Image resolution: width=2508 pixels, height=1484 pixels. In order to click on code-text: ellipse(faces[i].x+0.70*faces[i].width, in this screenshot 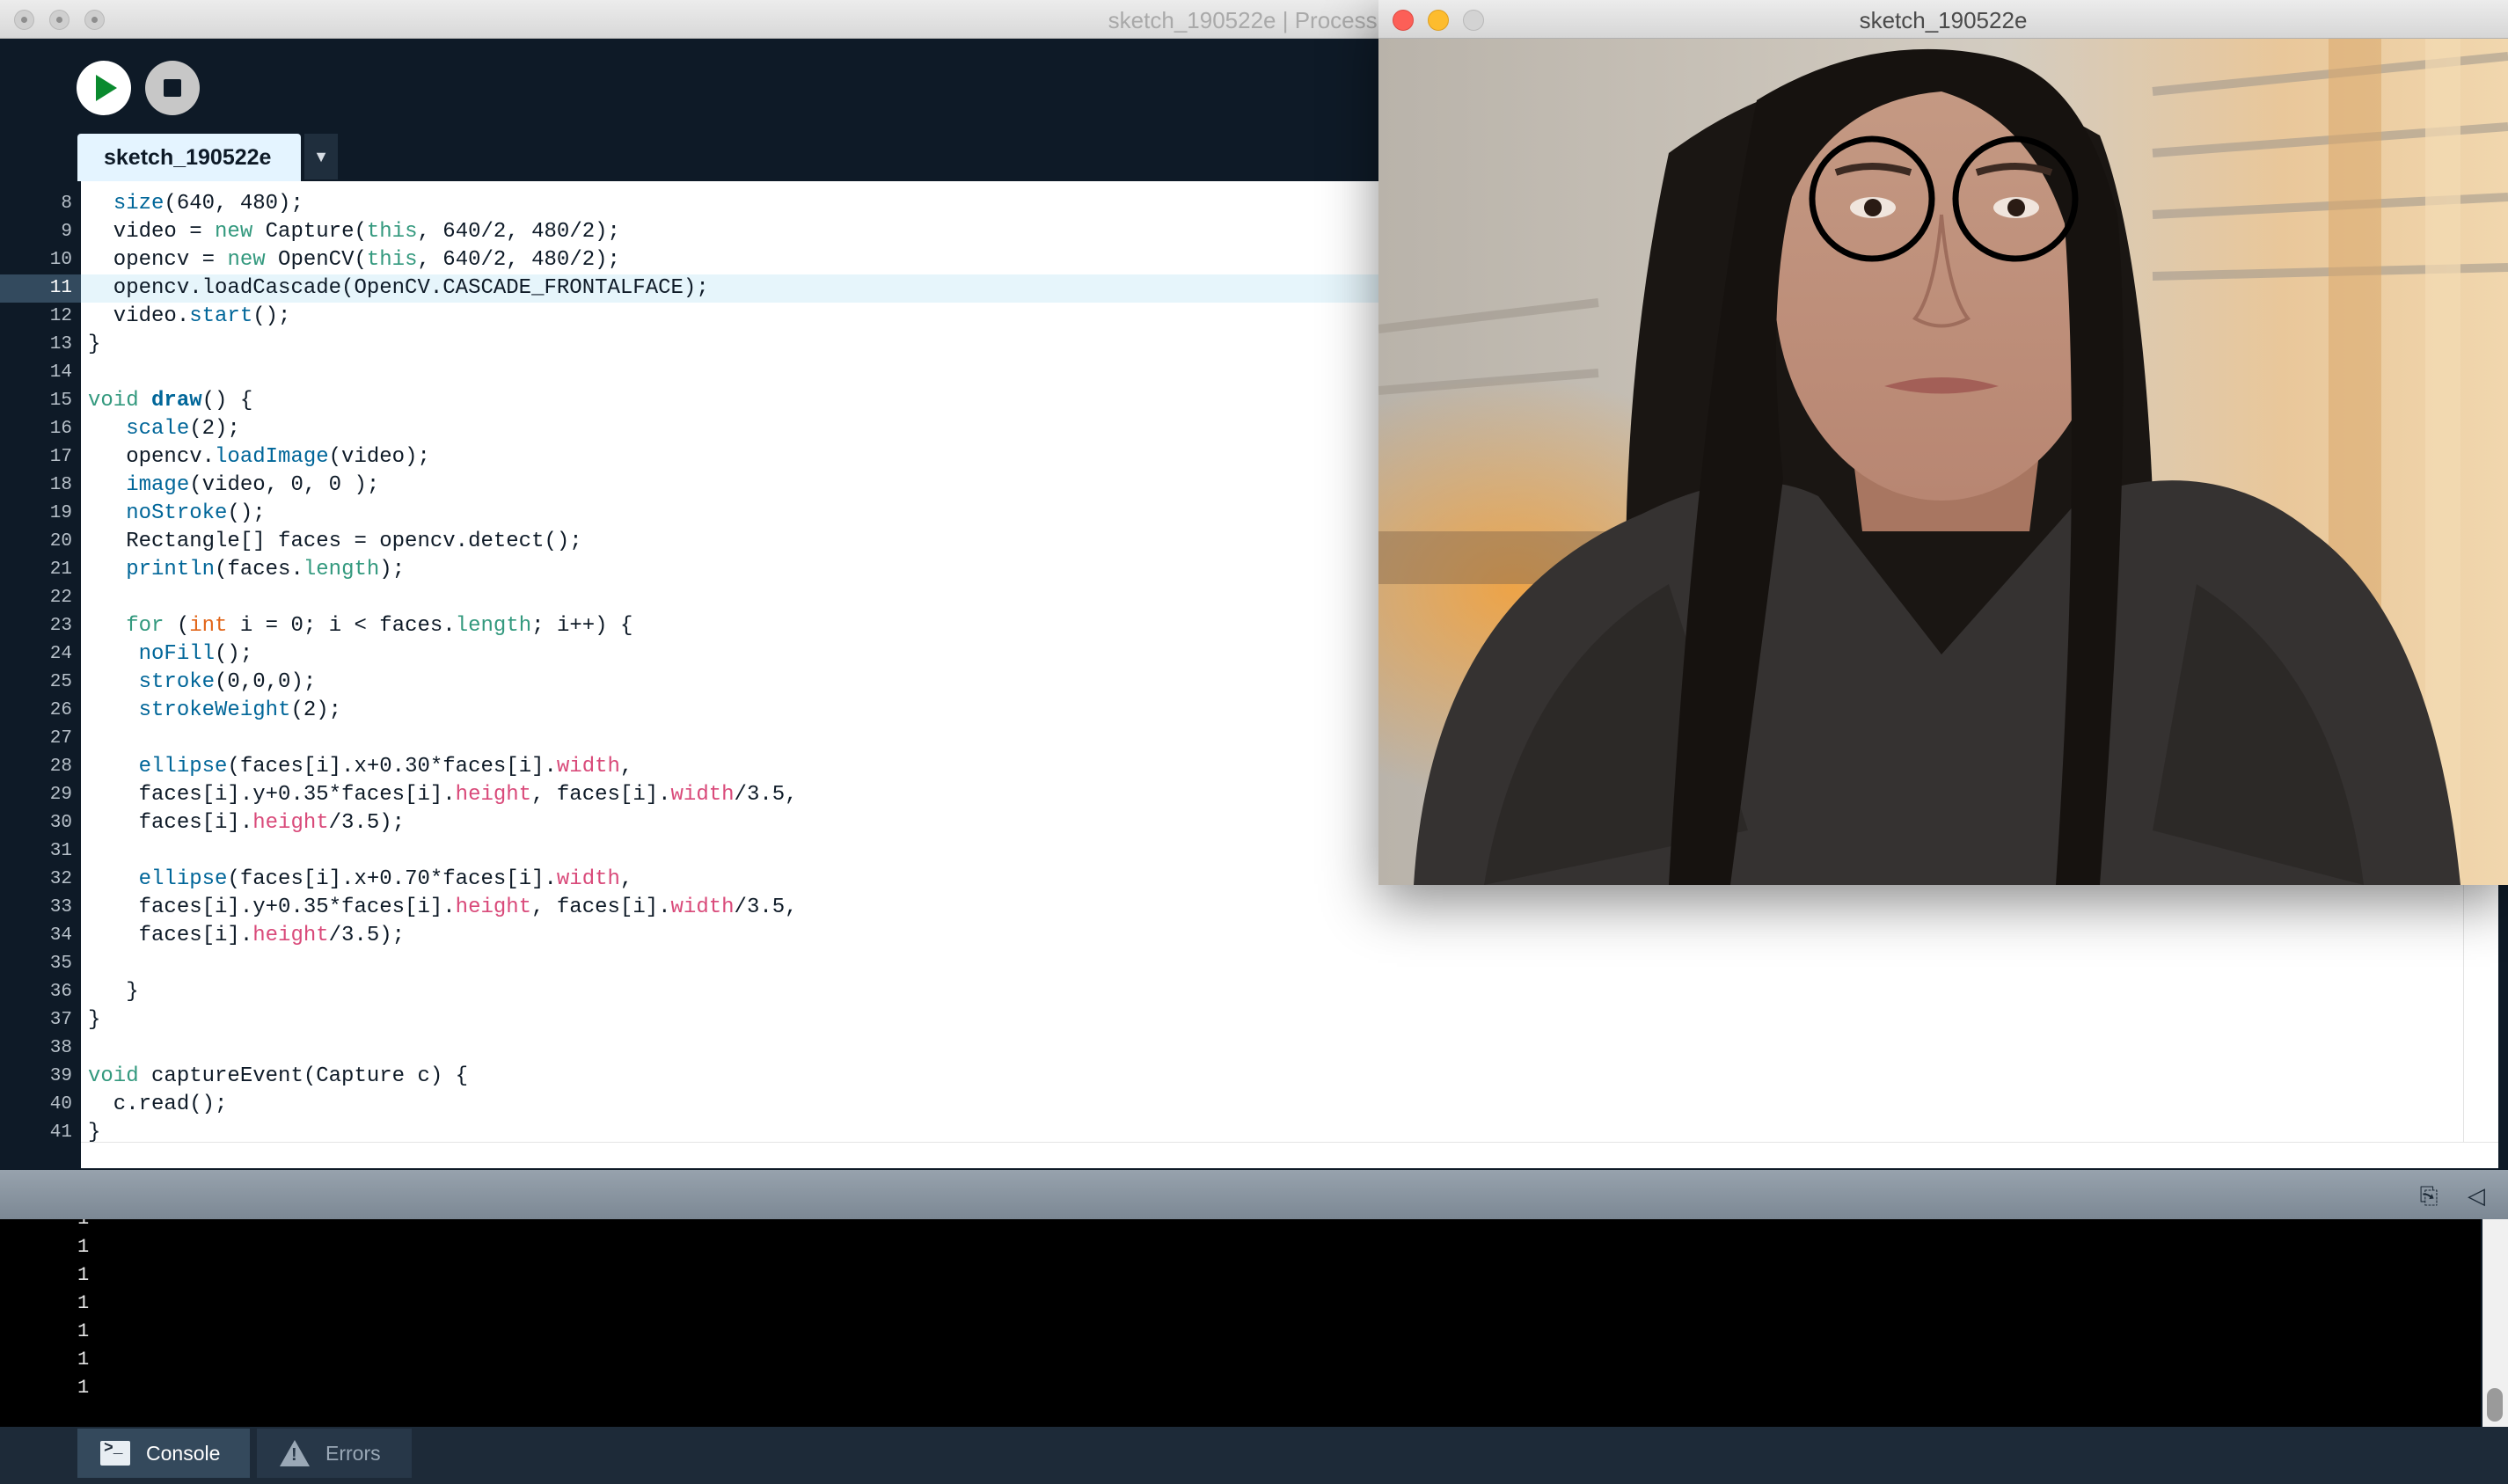, I will do `click(385, 879)`.